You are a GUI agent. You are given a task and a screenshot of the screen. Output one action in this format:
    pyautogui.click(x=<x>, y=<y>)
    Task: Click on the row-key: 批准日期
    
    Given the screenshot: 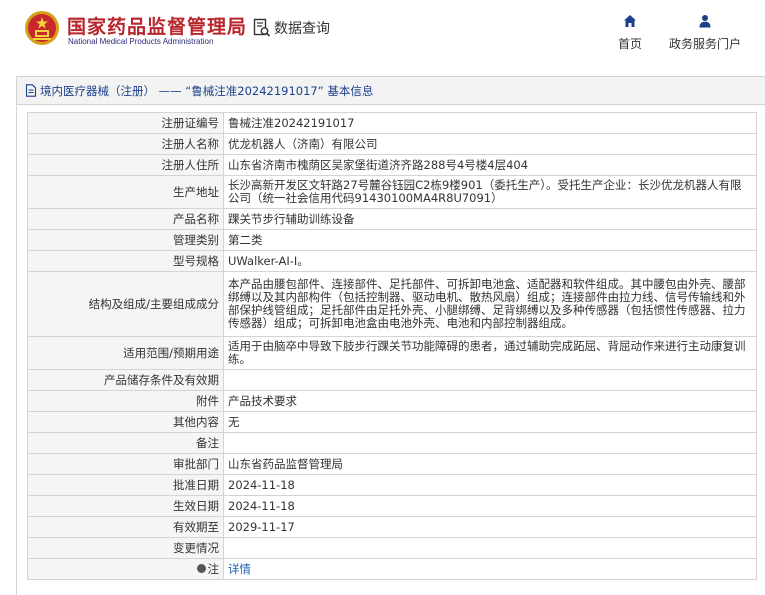 What is the action you would take?
    pyautogui.click(x=125, y=485)
    